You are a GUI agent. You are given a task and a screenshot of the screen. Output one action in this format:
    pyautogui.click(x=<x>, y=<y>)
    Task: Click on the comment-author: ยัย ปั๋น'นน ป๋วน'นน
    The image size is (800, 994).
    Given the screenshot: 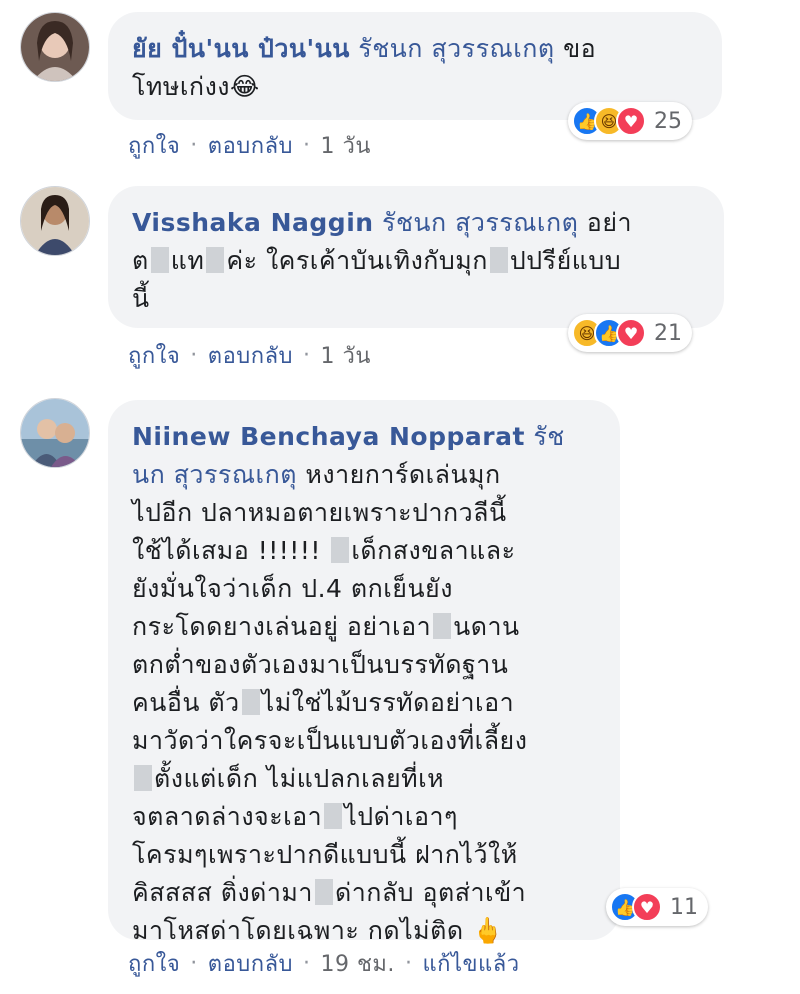 What is the action you would take?
    pyautogui.click(x=241, y=48)
    